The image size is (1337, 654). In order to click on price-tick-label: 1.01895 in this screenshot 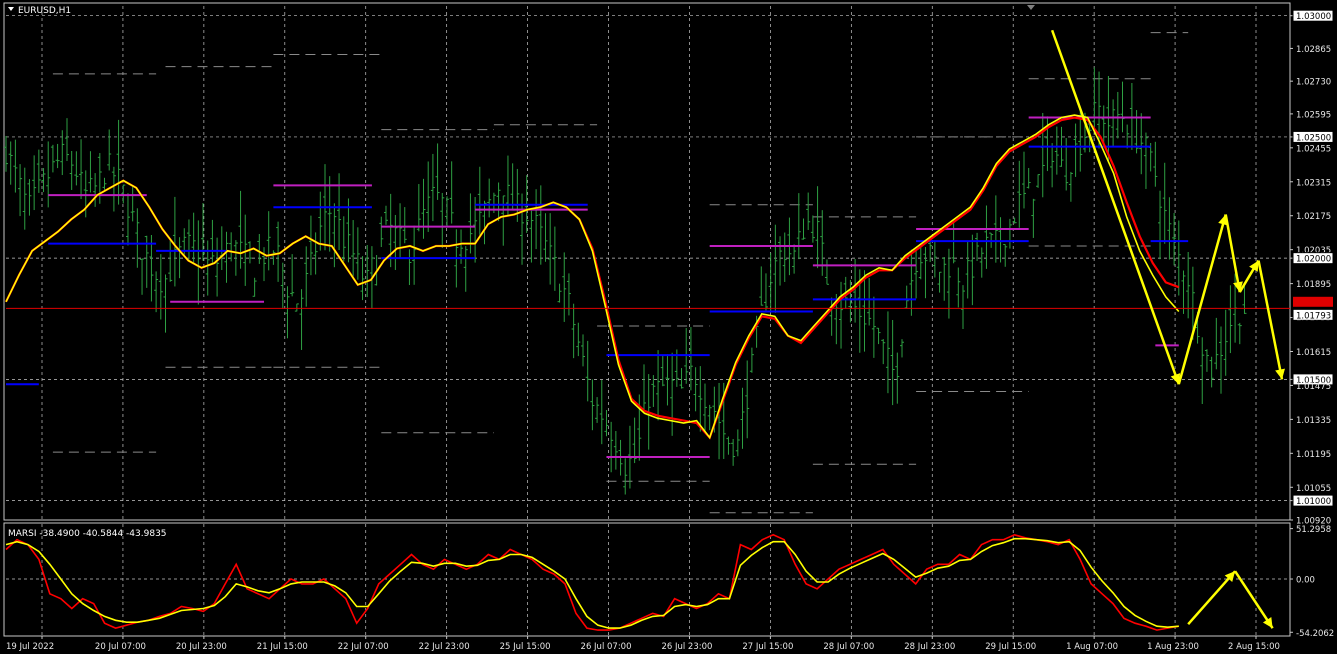, I will do `click(1313, 285)`.